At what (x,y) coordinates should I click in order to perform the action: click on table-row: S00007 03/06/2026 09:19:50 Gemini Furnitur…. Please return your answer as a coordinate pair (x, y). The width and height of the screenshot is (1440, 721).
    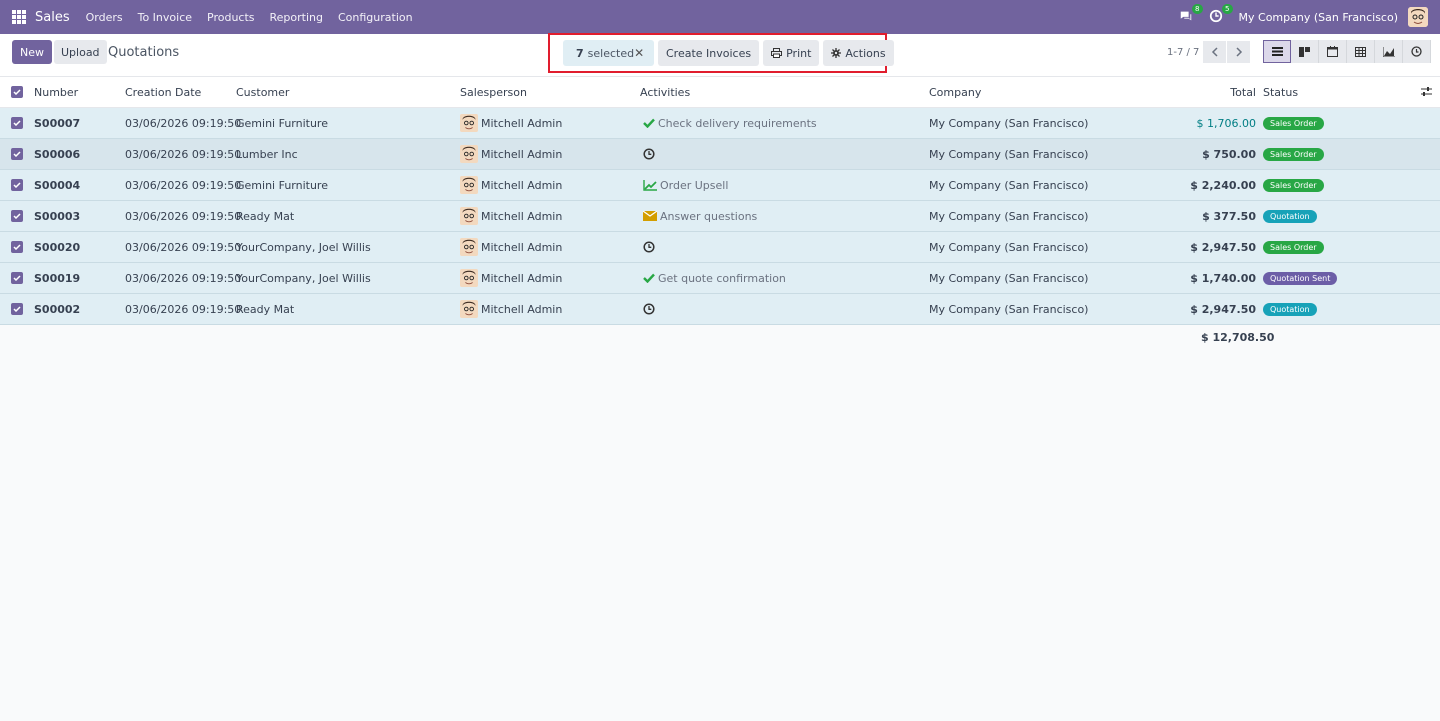
    Looking at the image, I should click on (720, 123).